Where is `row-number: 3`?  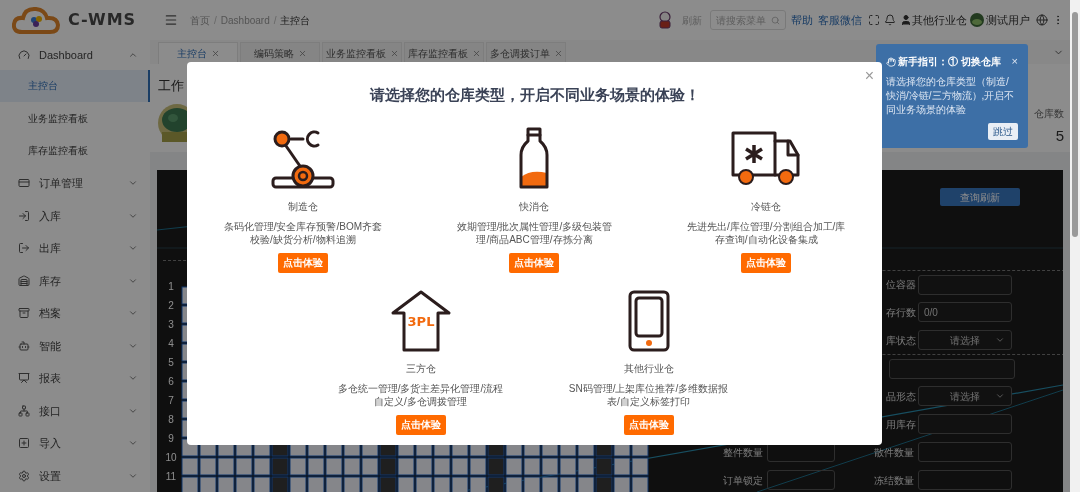 row-number: 3 is located at coordinates (171, 325).